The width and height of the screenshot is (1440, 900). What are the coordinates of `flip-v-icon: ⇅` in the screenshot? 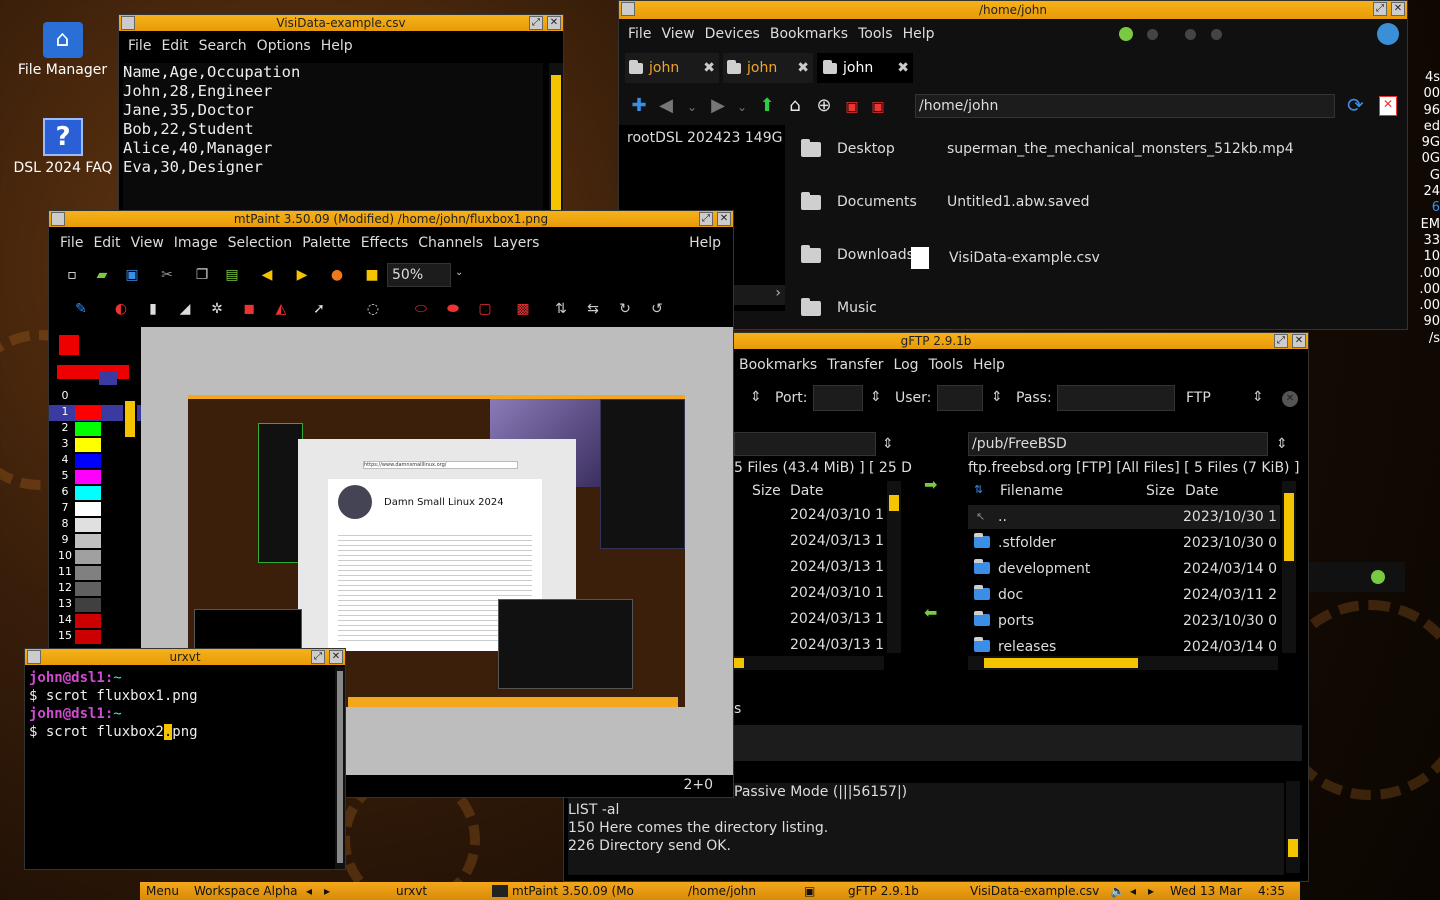 It's located at (561, 309).